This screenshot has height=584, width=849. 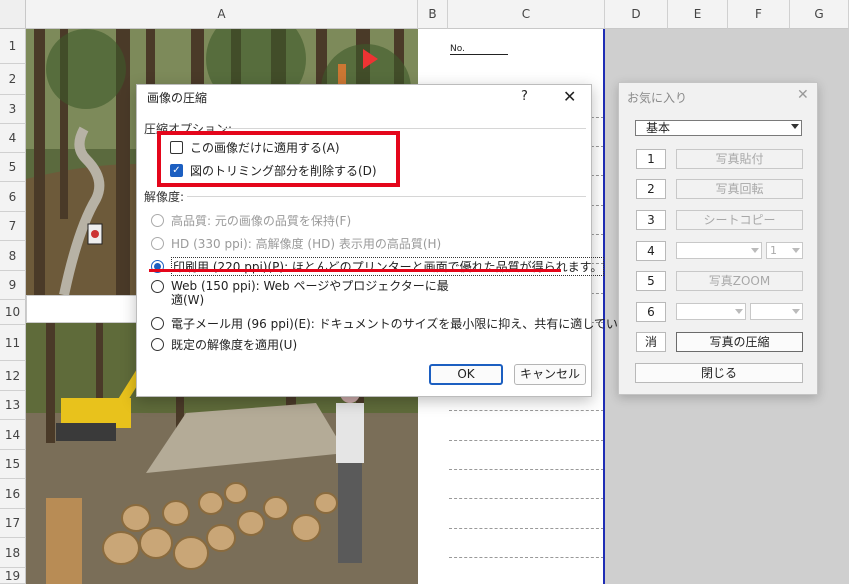 What do you see at coordinates (157, 344) in the screenshot?
I see `radio-default` at bounding box center [157, 344].